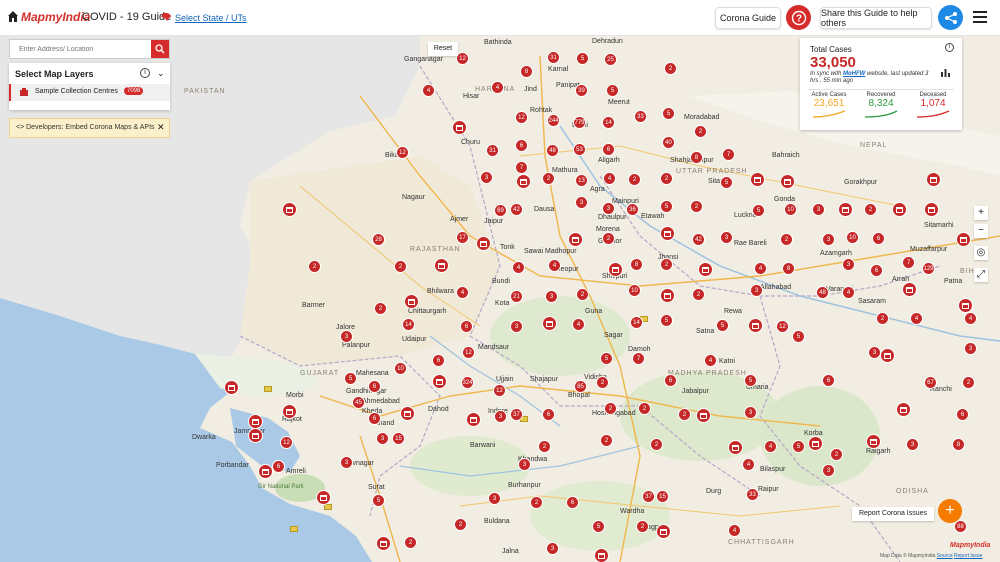  Describe the element at coordinates (161, 73) in the screenshot. I see `chevron-down-icon: ⌄` at that location.